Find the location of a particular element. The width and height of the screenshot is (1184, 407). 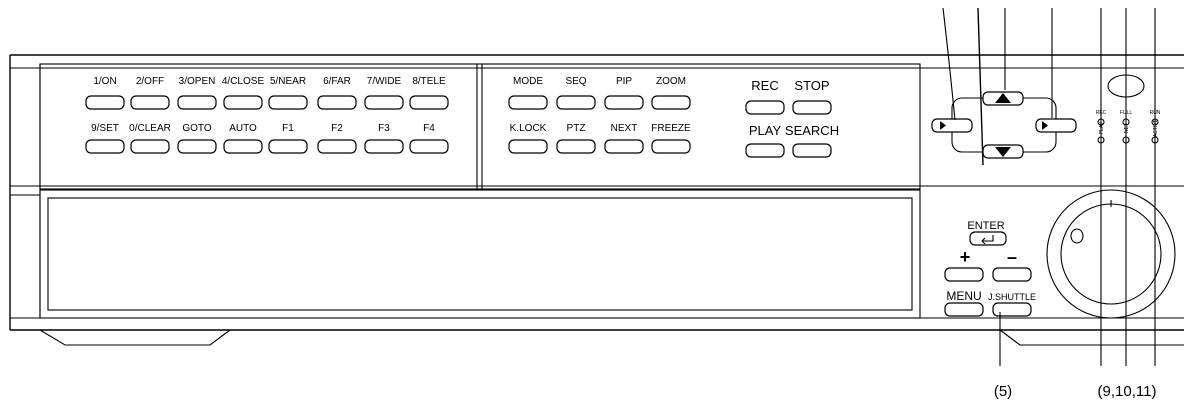

left-key-label: 9/SET is located at coordinates (105, 128).